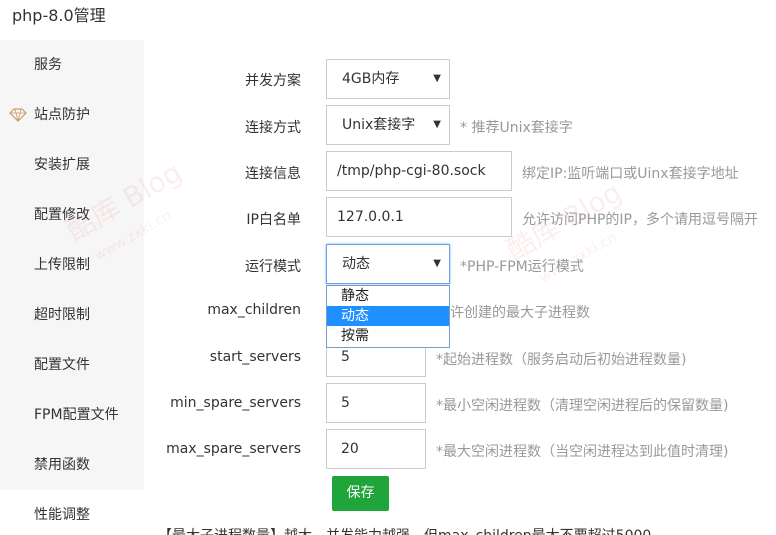  I want to click on concurrency-select: 4GB内存 ▼, so click(388, 79).